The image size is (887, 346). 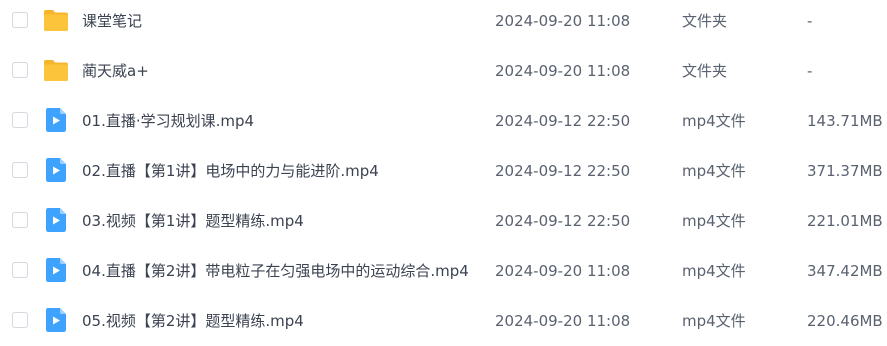 I want to click on file-name: 02.直播【第1讲】电场中的力与能进阶.mp4, so click(x=230, y=171).